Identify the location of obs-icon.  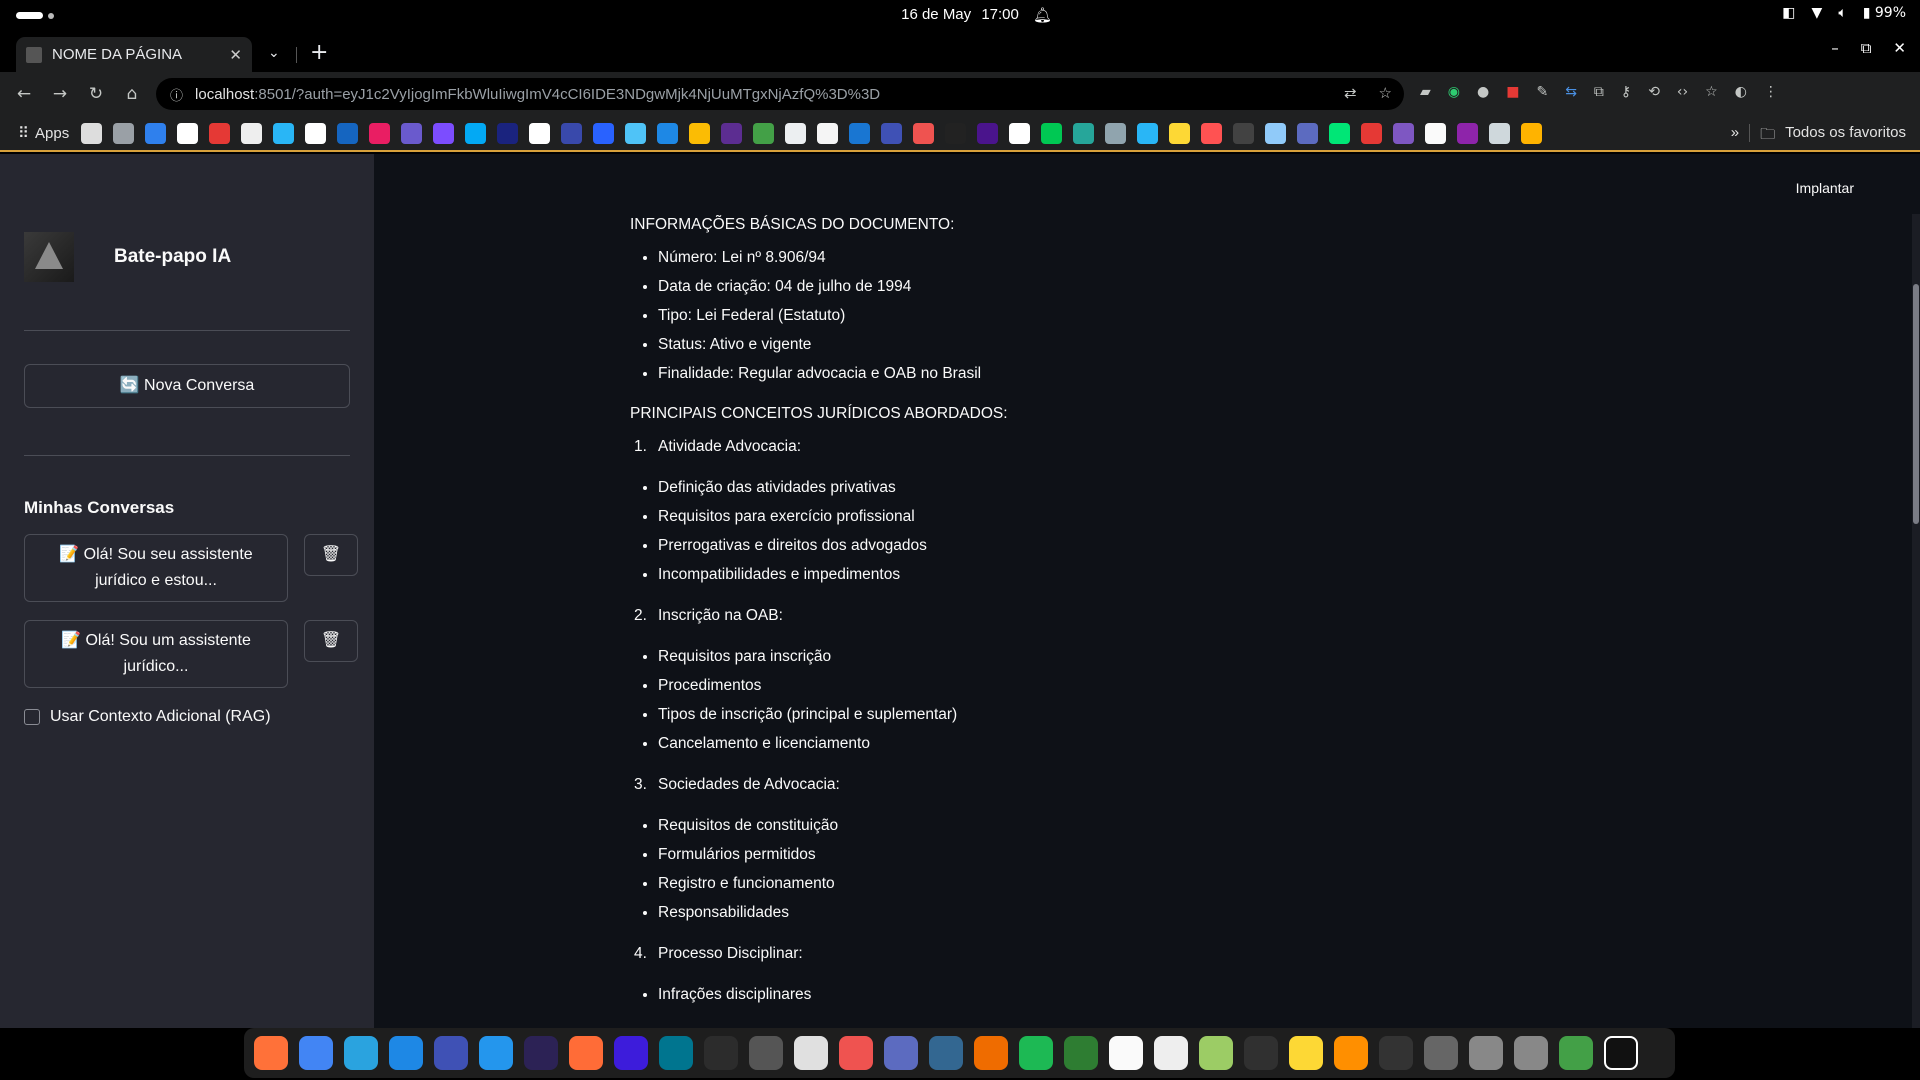
(1261, 1053).